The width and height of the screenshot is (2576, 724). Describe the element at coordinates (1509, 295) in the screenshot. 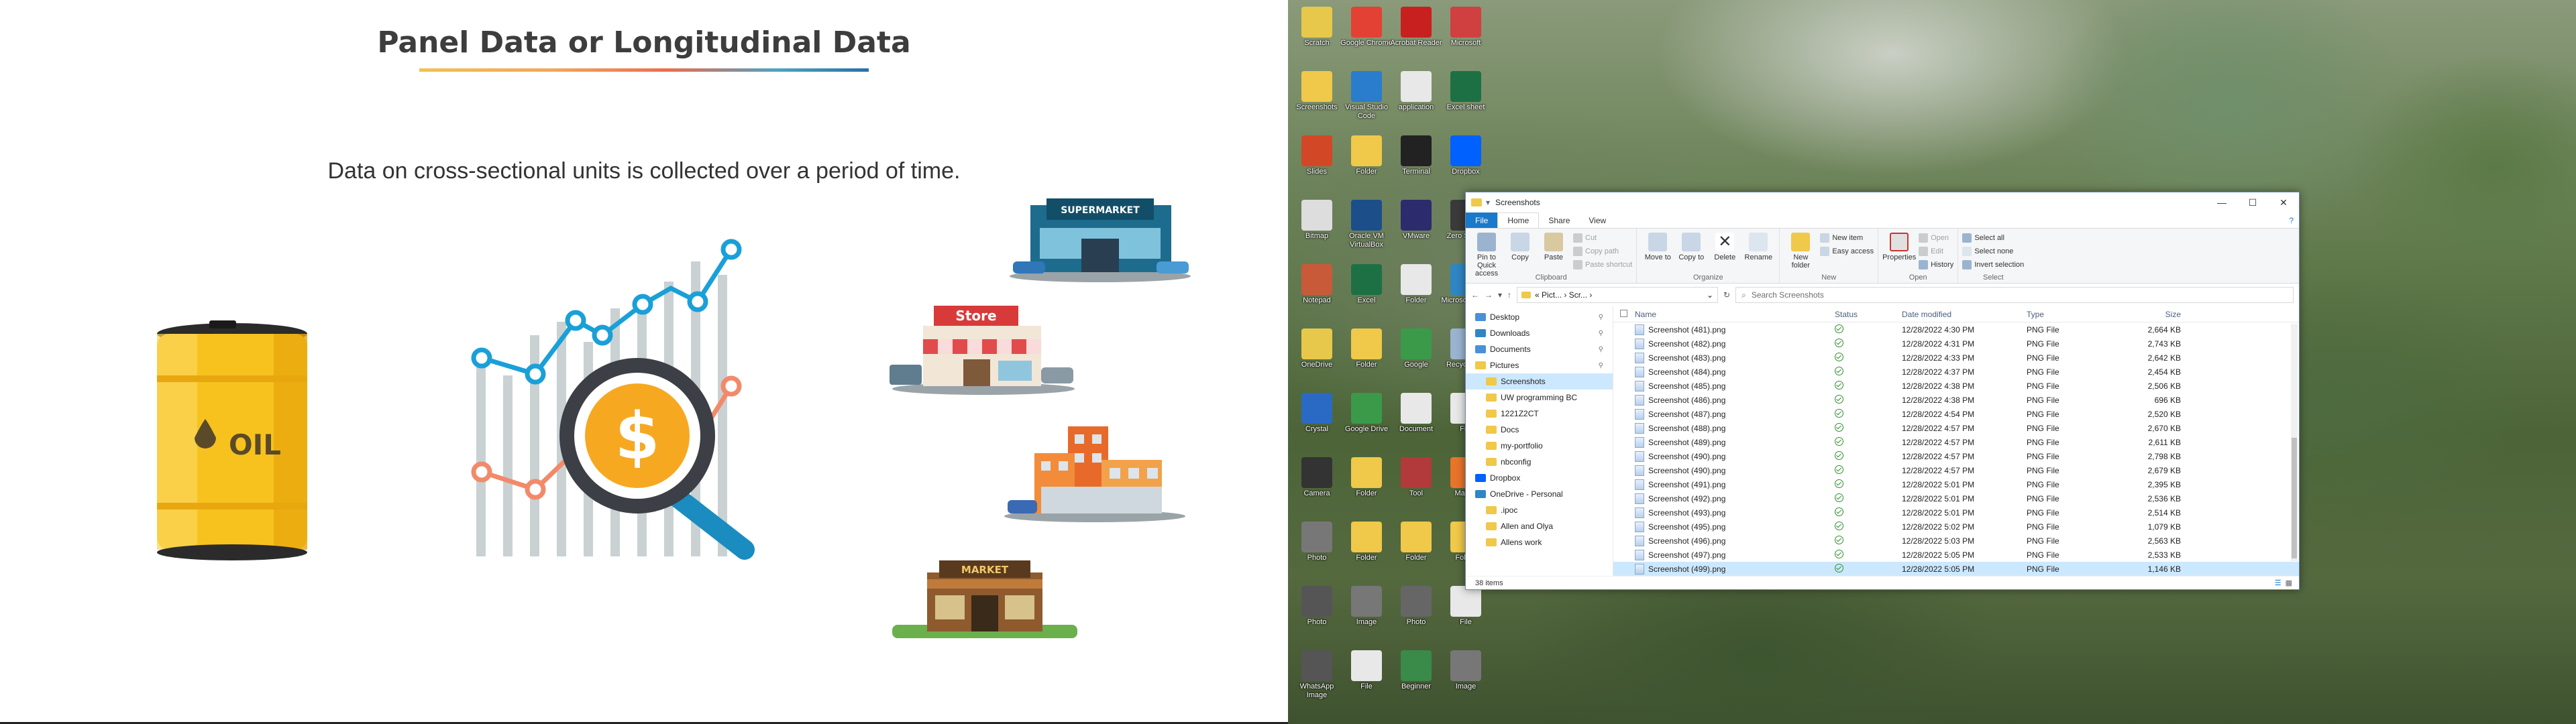

I see `up-arrow-icon: ↑` at that location.